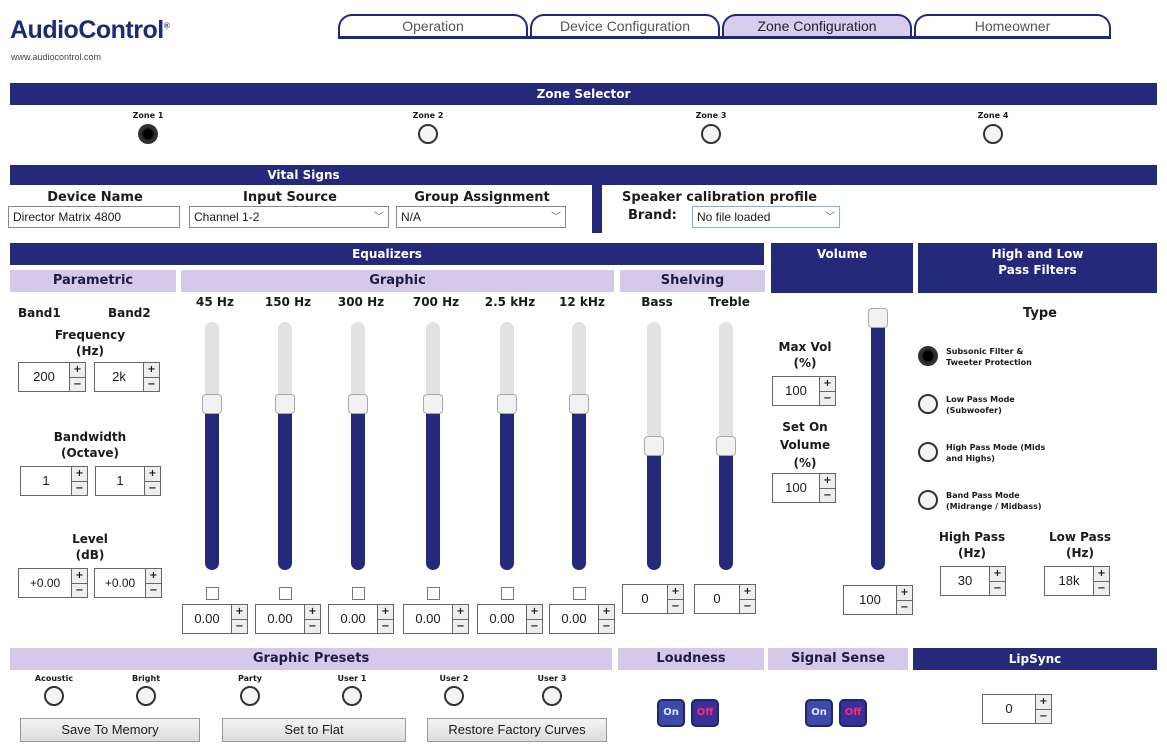 The image size is (1167, 751). I want to click on input-source-select: Channel 1-2 ﹀, so click(289, 217).